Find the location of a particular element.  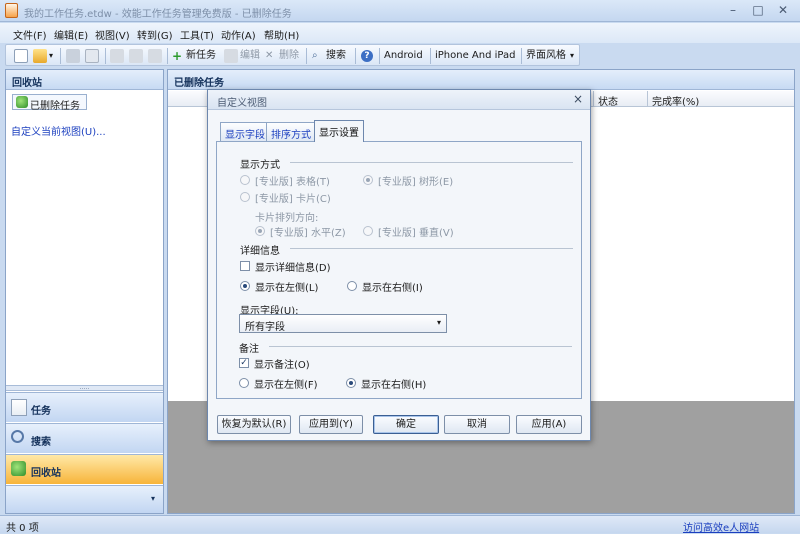

task-clipboard-icon is located at coordinates (19, 407).